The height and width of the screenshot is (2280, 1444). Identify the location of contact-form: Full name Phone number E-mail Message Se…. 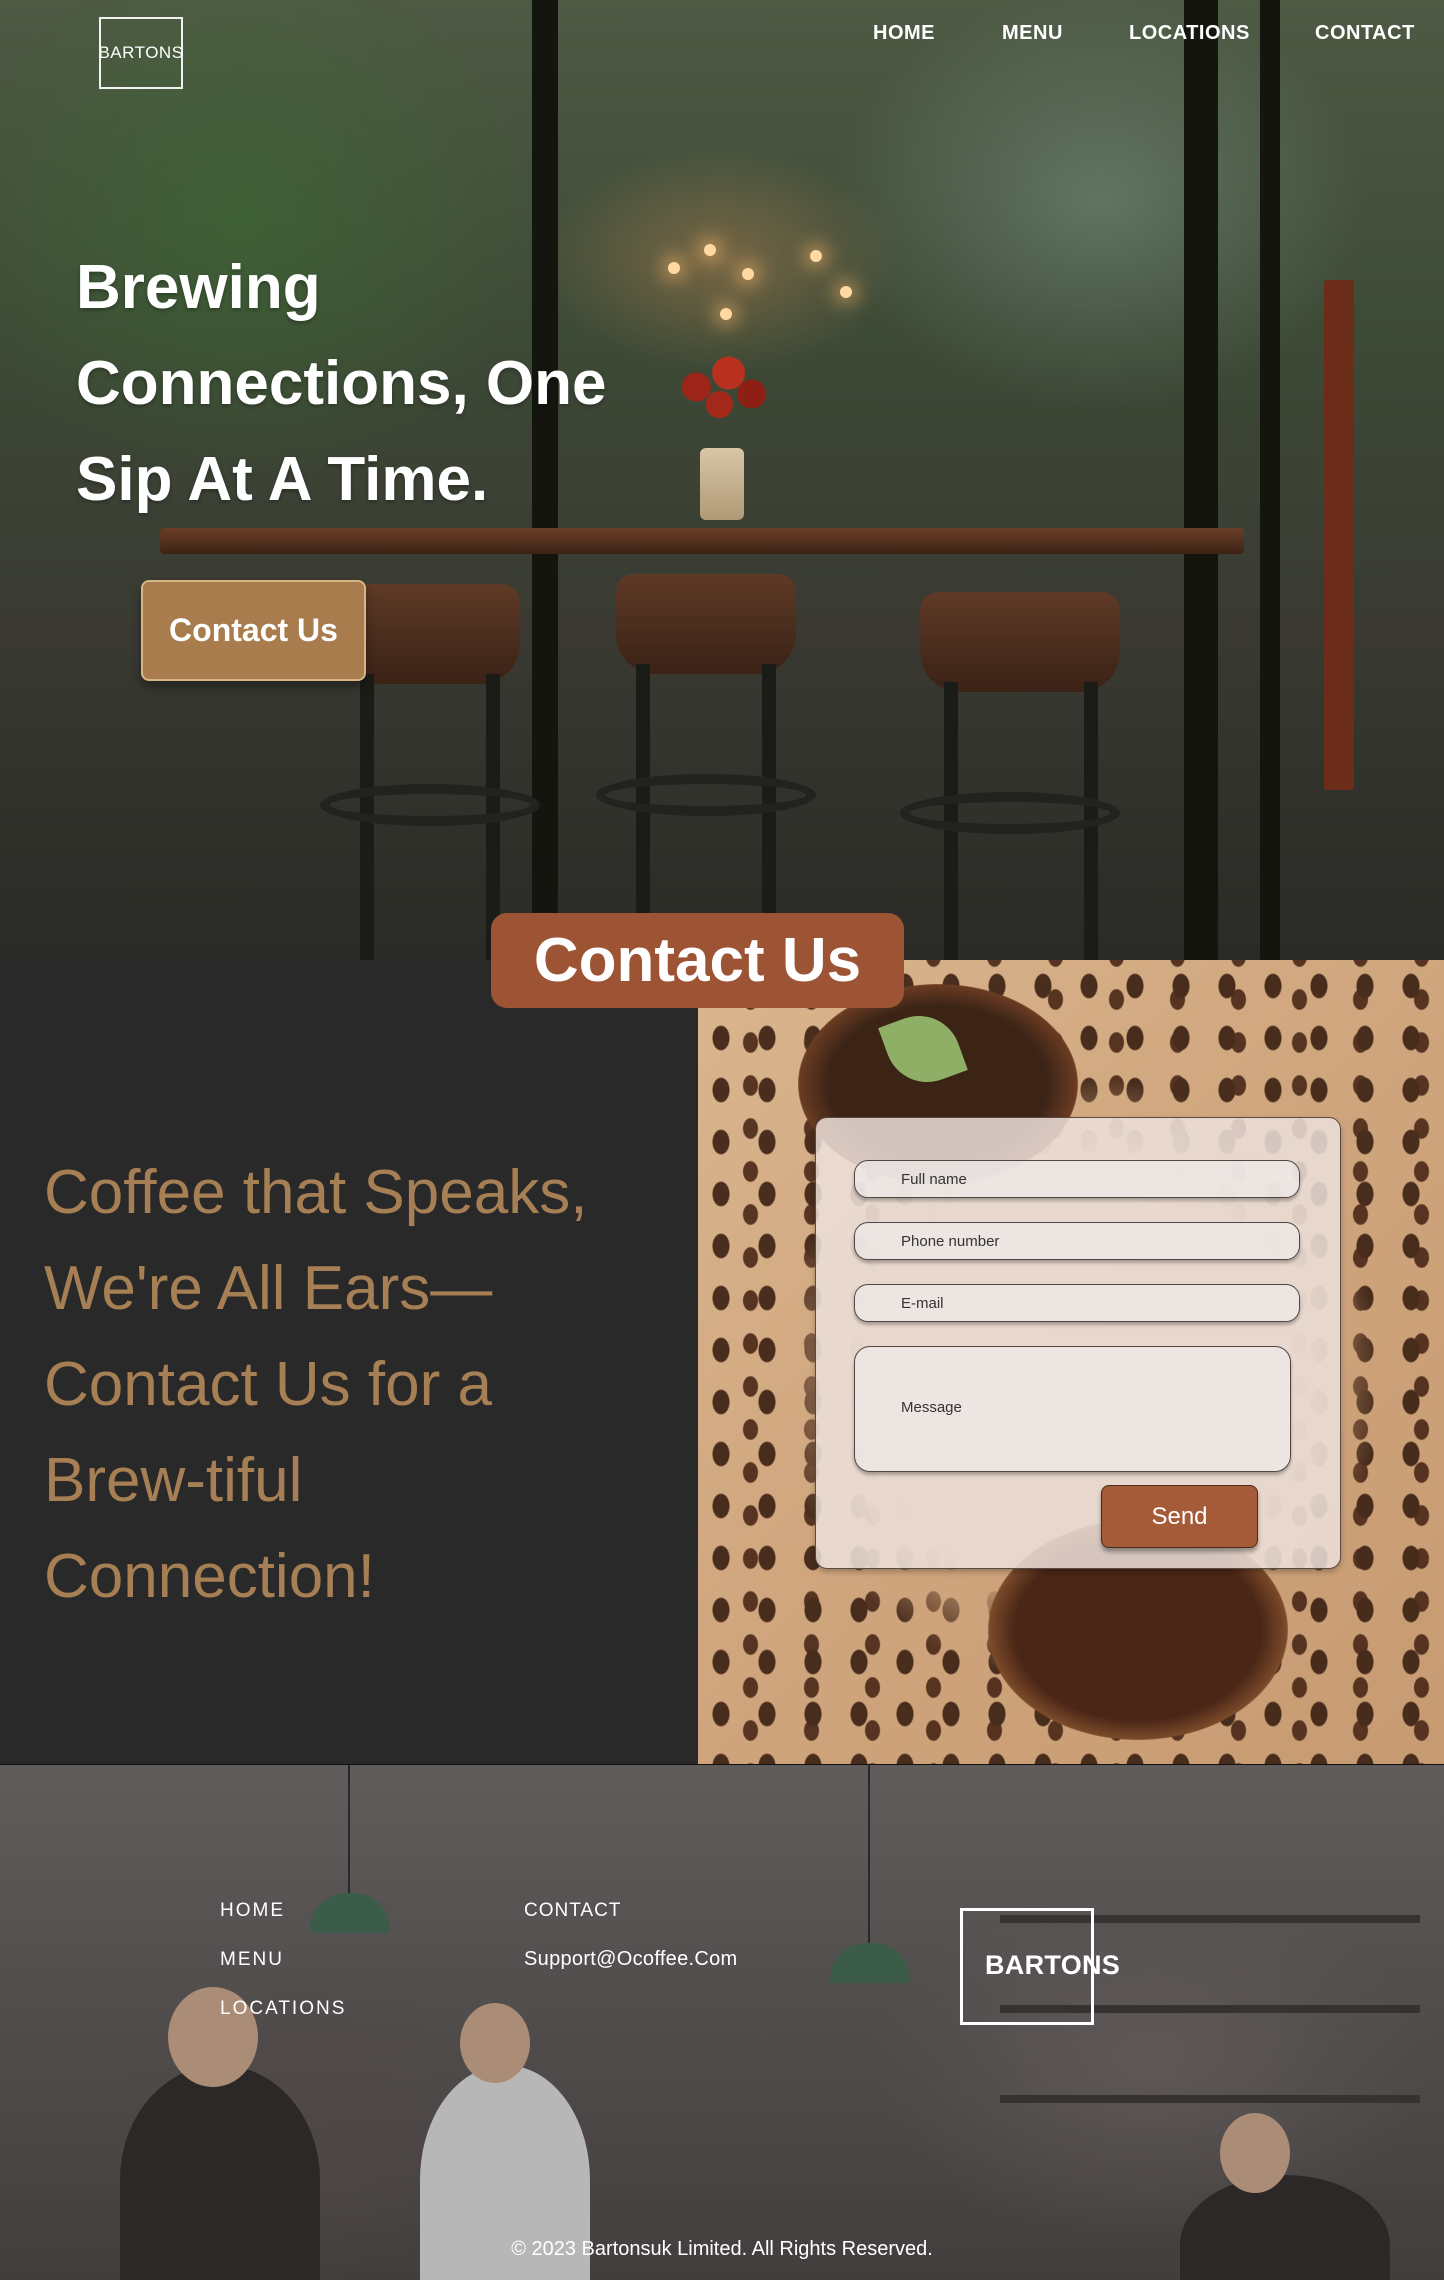
(1078, 1343).